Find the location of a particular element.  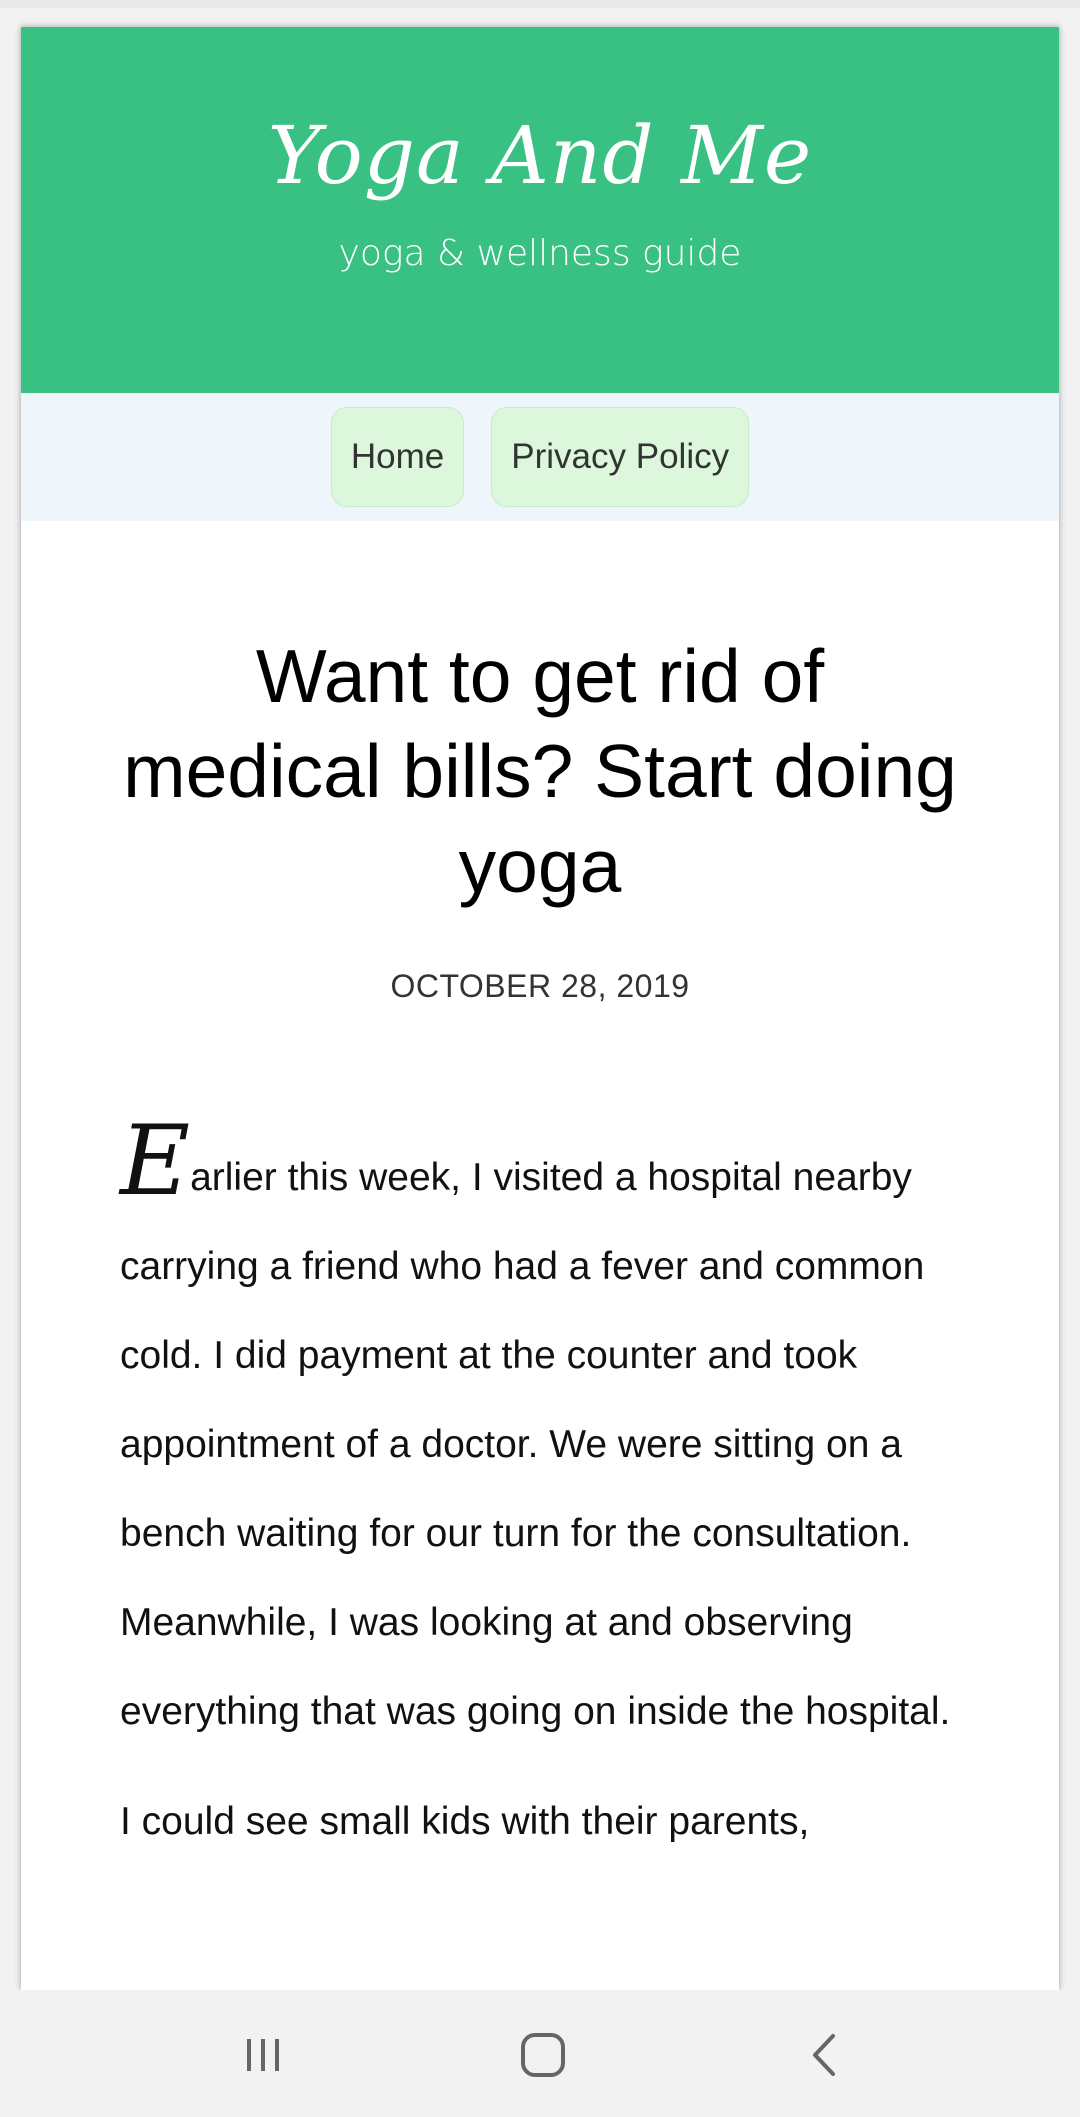

site-title: Yoga And Me is located at coordinates (540, 155).